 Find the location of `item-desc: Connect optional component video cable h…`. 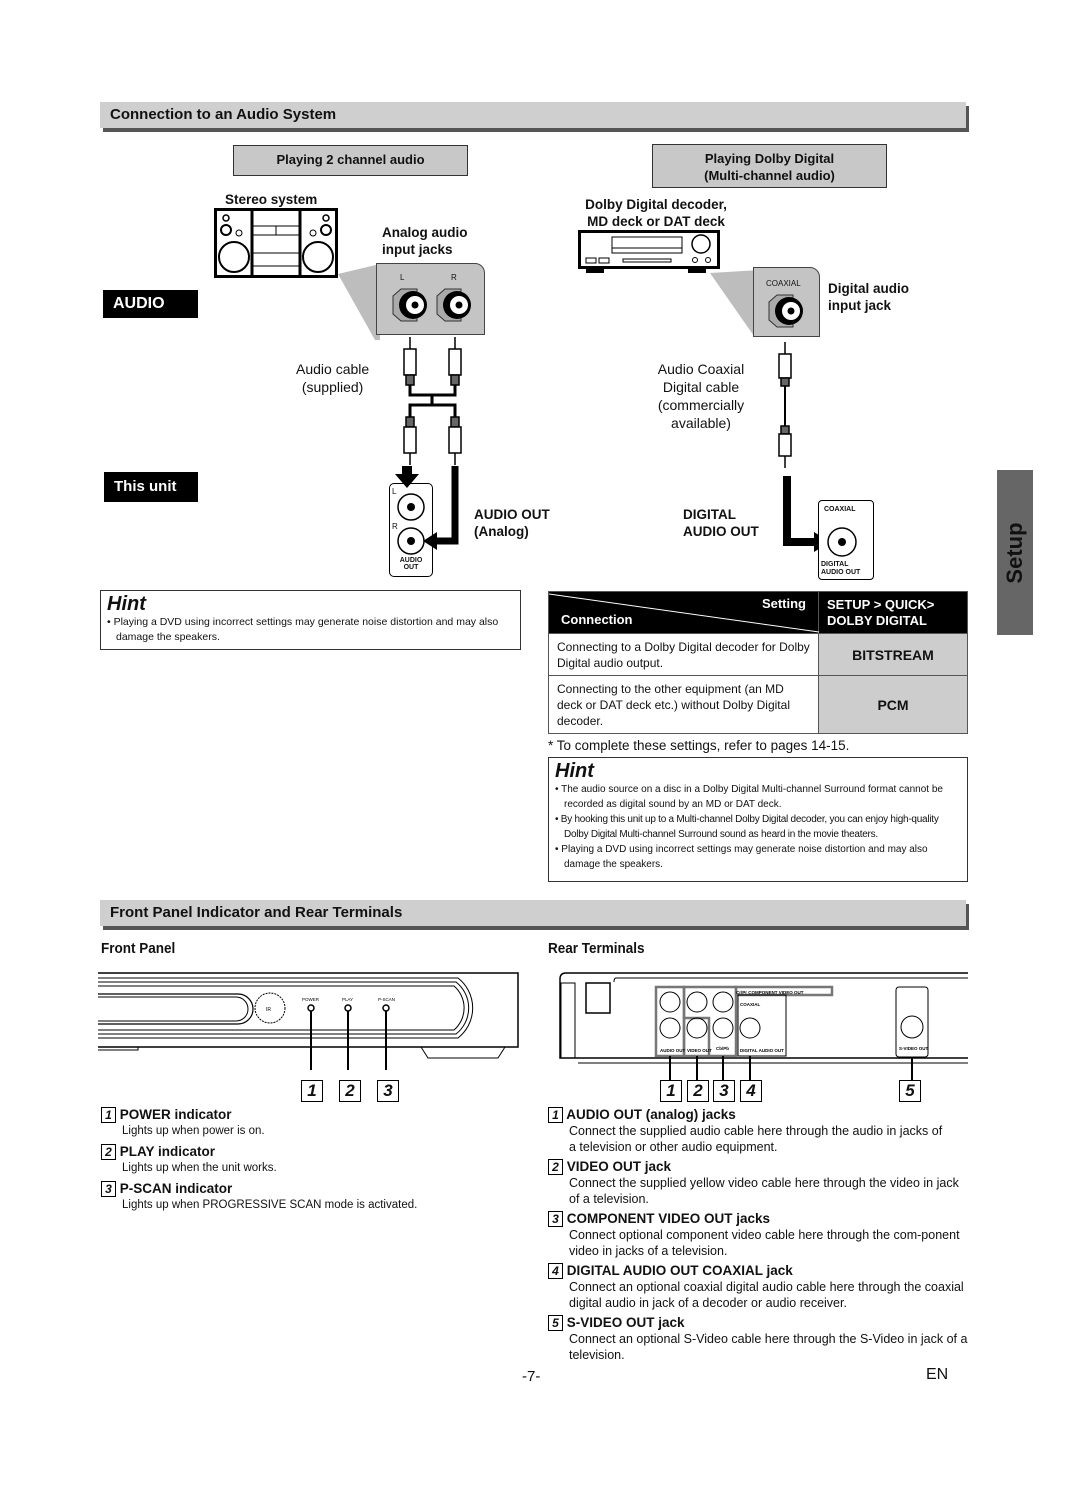

item-desc: Connect optional component video cable h… is located at coordinates (764, 1243).